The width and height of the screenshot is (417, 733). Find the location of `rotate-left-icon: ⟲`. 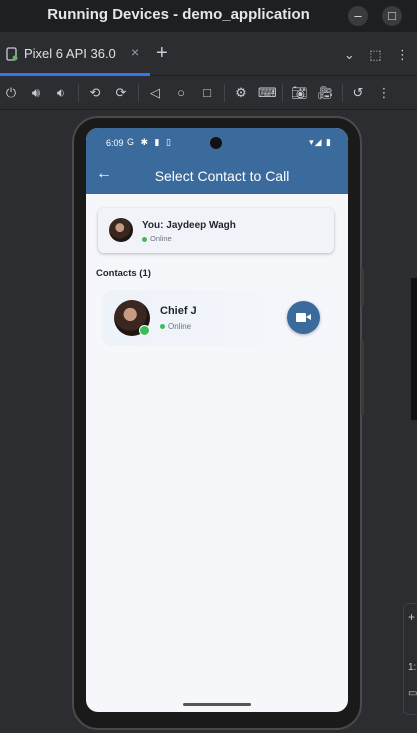

rotate-left-icon: ⟲ is located at coordinates (95, 93).